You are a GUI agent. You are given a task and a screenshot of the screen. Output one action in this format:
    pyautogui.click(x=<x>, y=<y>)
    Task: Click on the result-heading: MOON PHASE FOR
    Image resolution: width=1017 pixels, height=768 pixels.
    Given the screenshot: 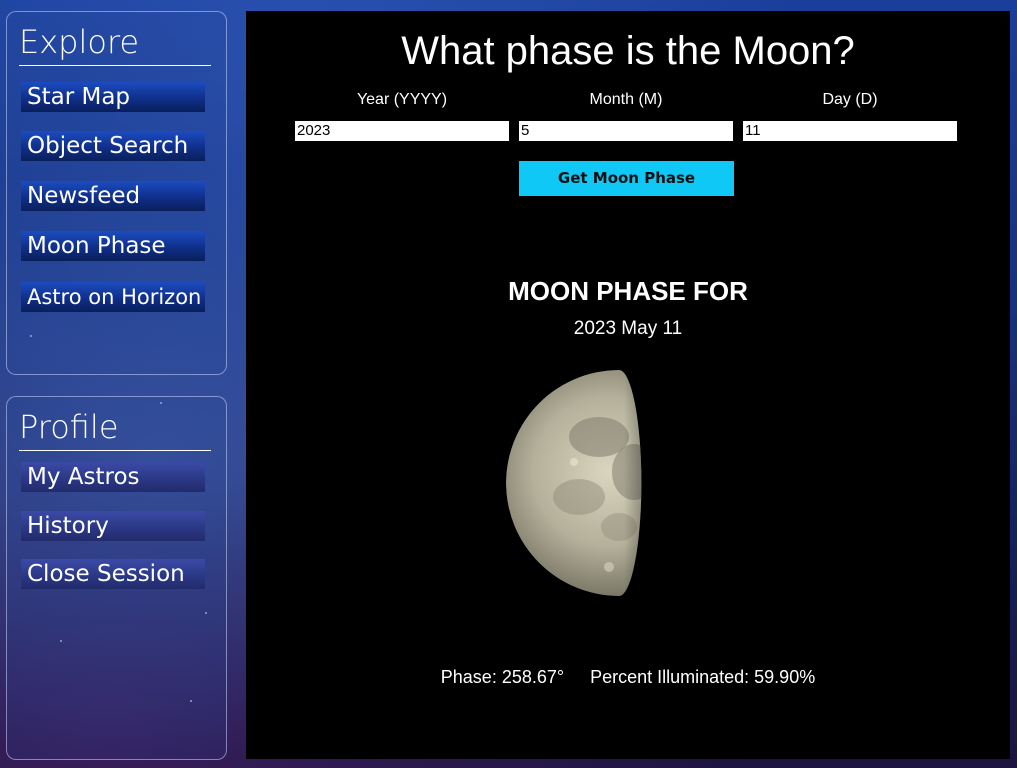 What is the action you would take?
    pyautogui.click(x=628, y=291)
    